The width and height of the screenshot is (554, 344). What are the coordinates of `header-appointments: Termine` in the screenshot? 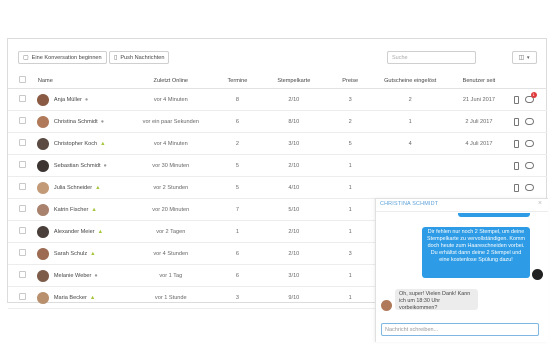 It's located at (237, 81).